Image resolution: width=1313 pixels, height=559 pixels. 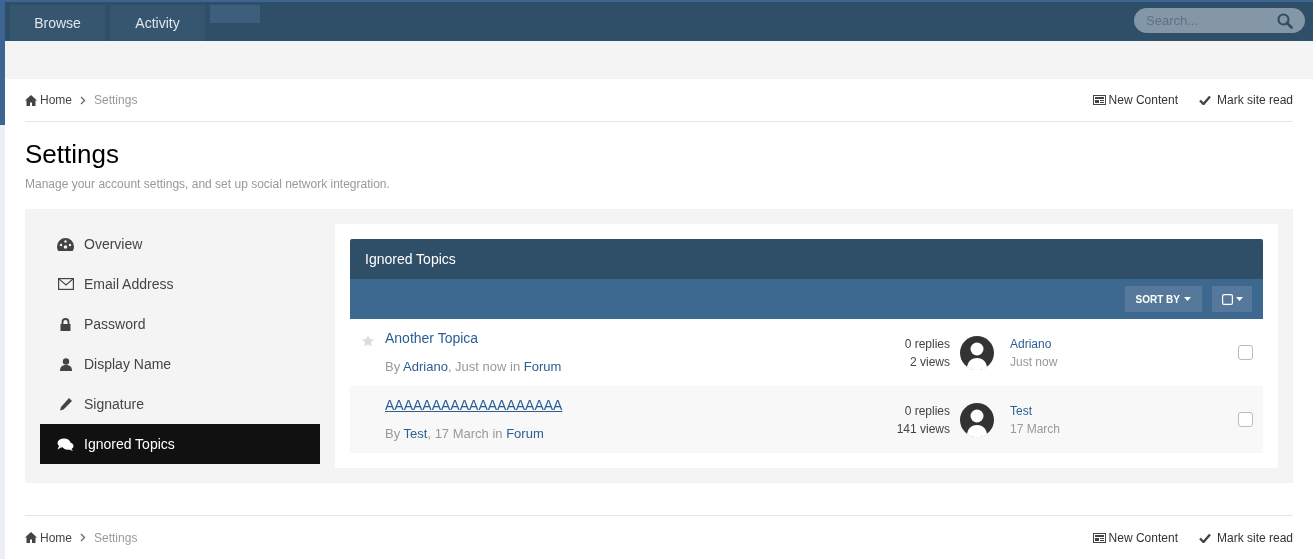 What do you see at coordinates (57, 23) in the screenshot?
I see `nav-tab: Browse` at bounding box center [57, 23].